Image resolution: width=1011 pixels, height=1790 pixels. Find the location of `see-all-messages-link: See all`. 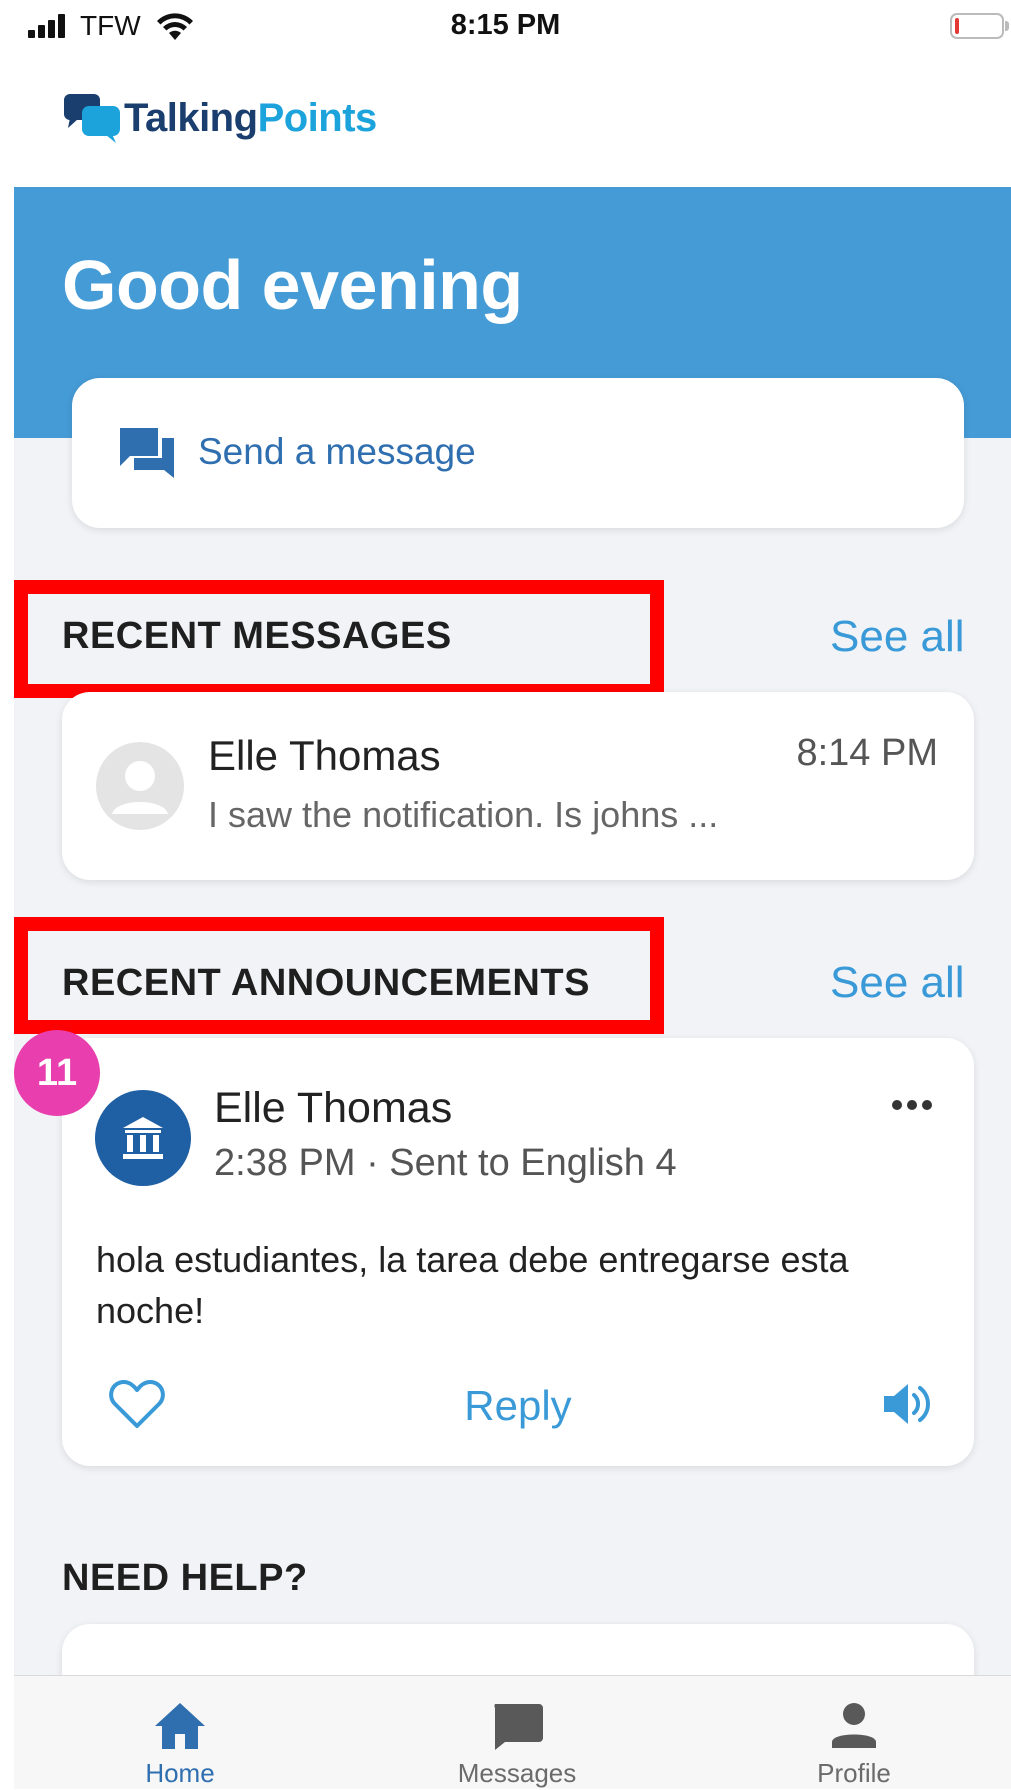

see-all-messages-link: See all is located at coordinates (897, 637).